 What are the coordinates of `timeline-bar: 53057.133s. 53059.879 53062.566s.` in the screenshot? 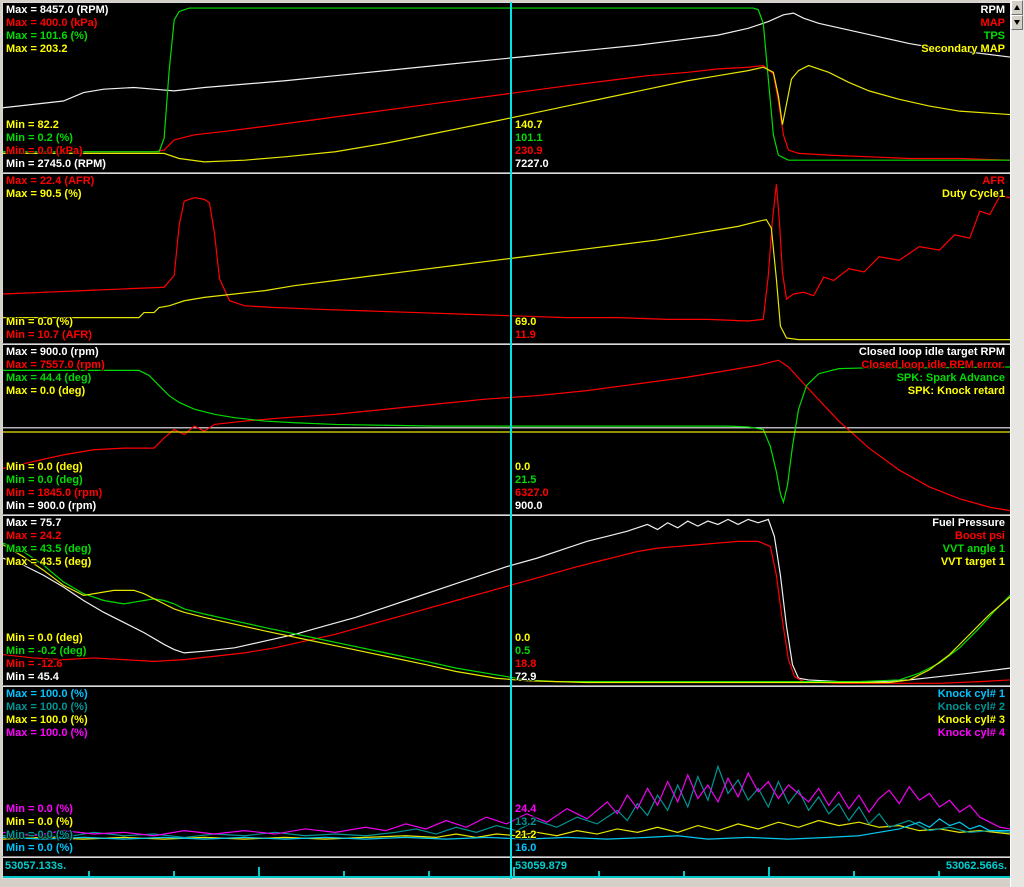 It's located at (506, 868).